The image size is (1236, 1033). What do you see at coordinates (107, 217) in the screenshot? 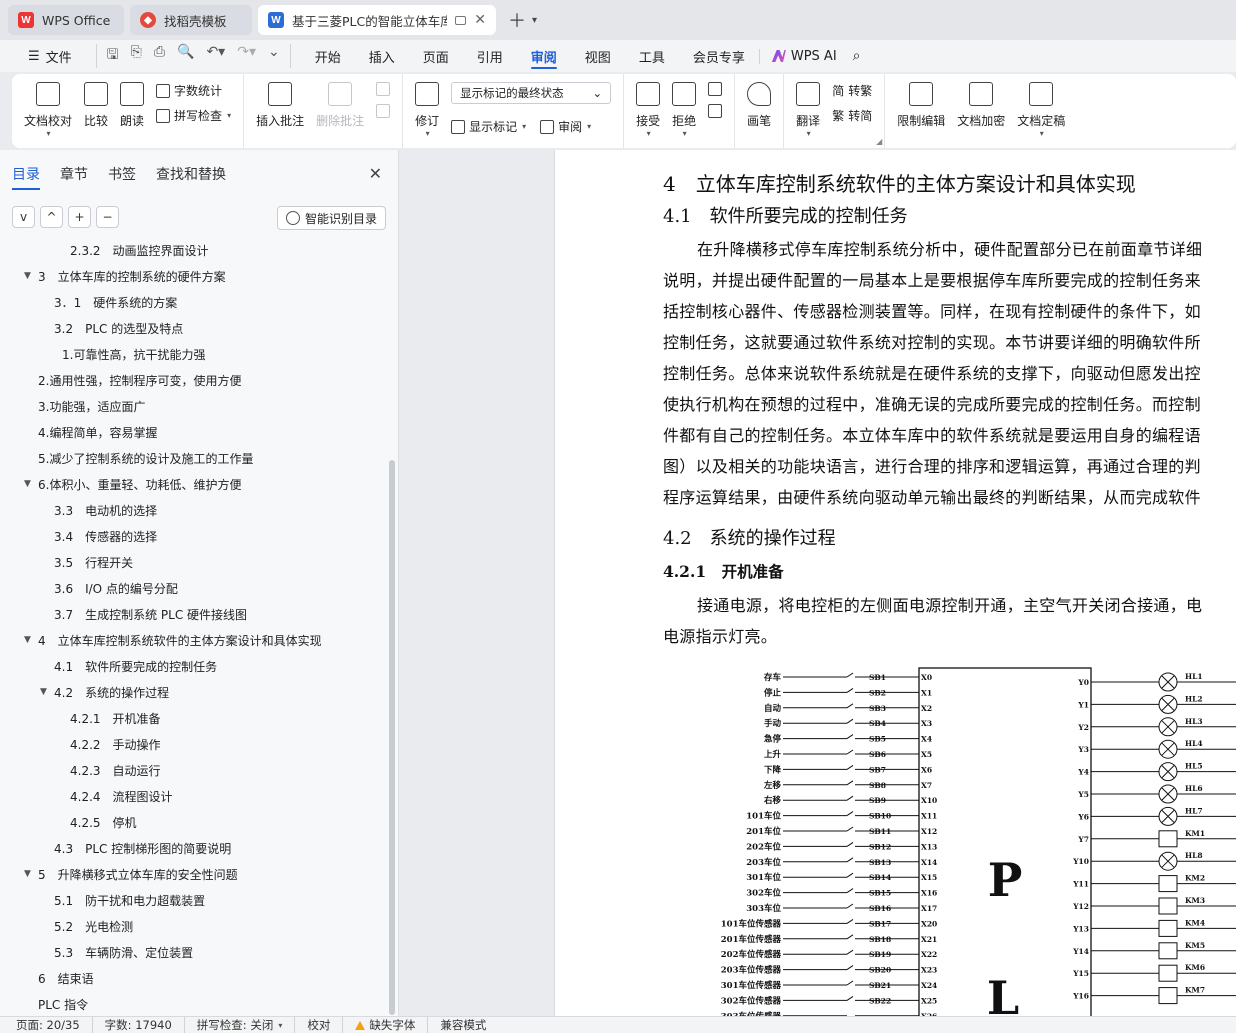
I see `remove-heading-button: −` at bounding box center [107, 217].